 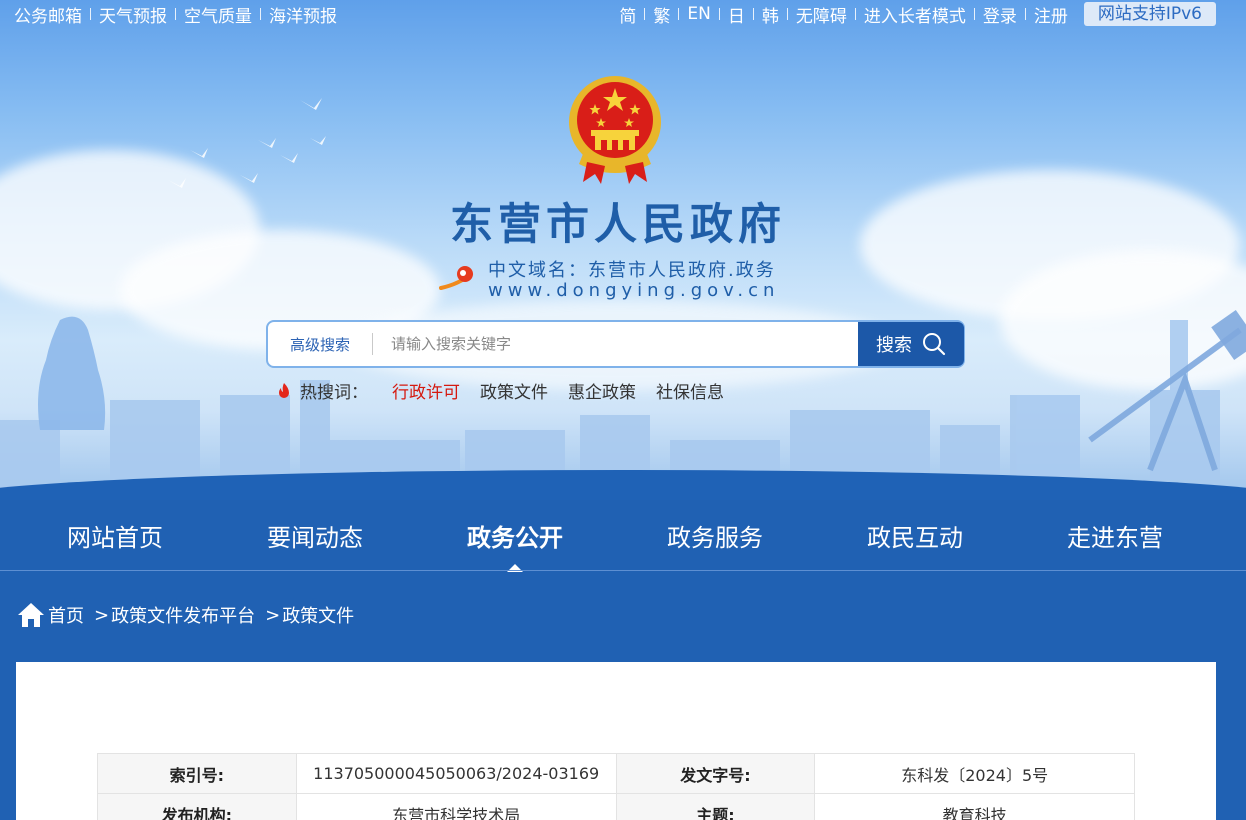 I want to click on advanced-search-link: 高级搜索, so click(x=320, y=344).